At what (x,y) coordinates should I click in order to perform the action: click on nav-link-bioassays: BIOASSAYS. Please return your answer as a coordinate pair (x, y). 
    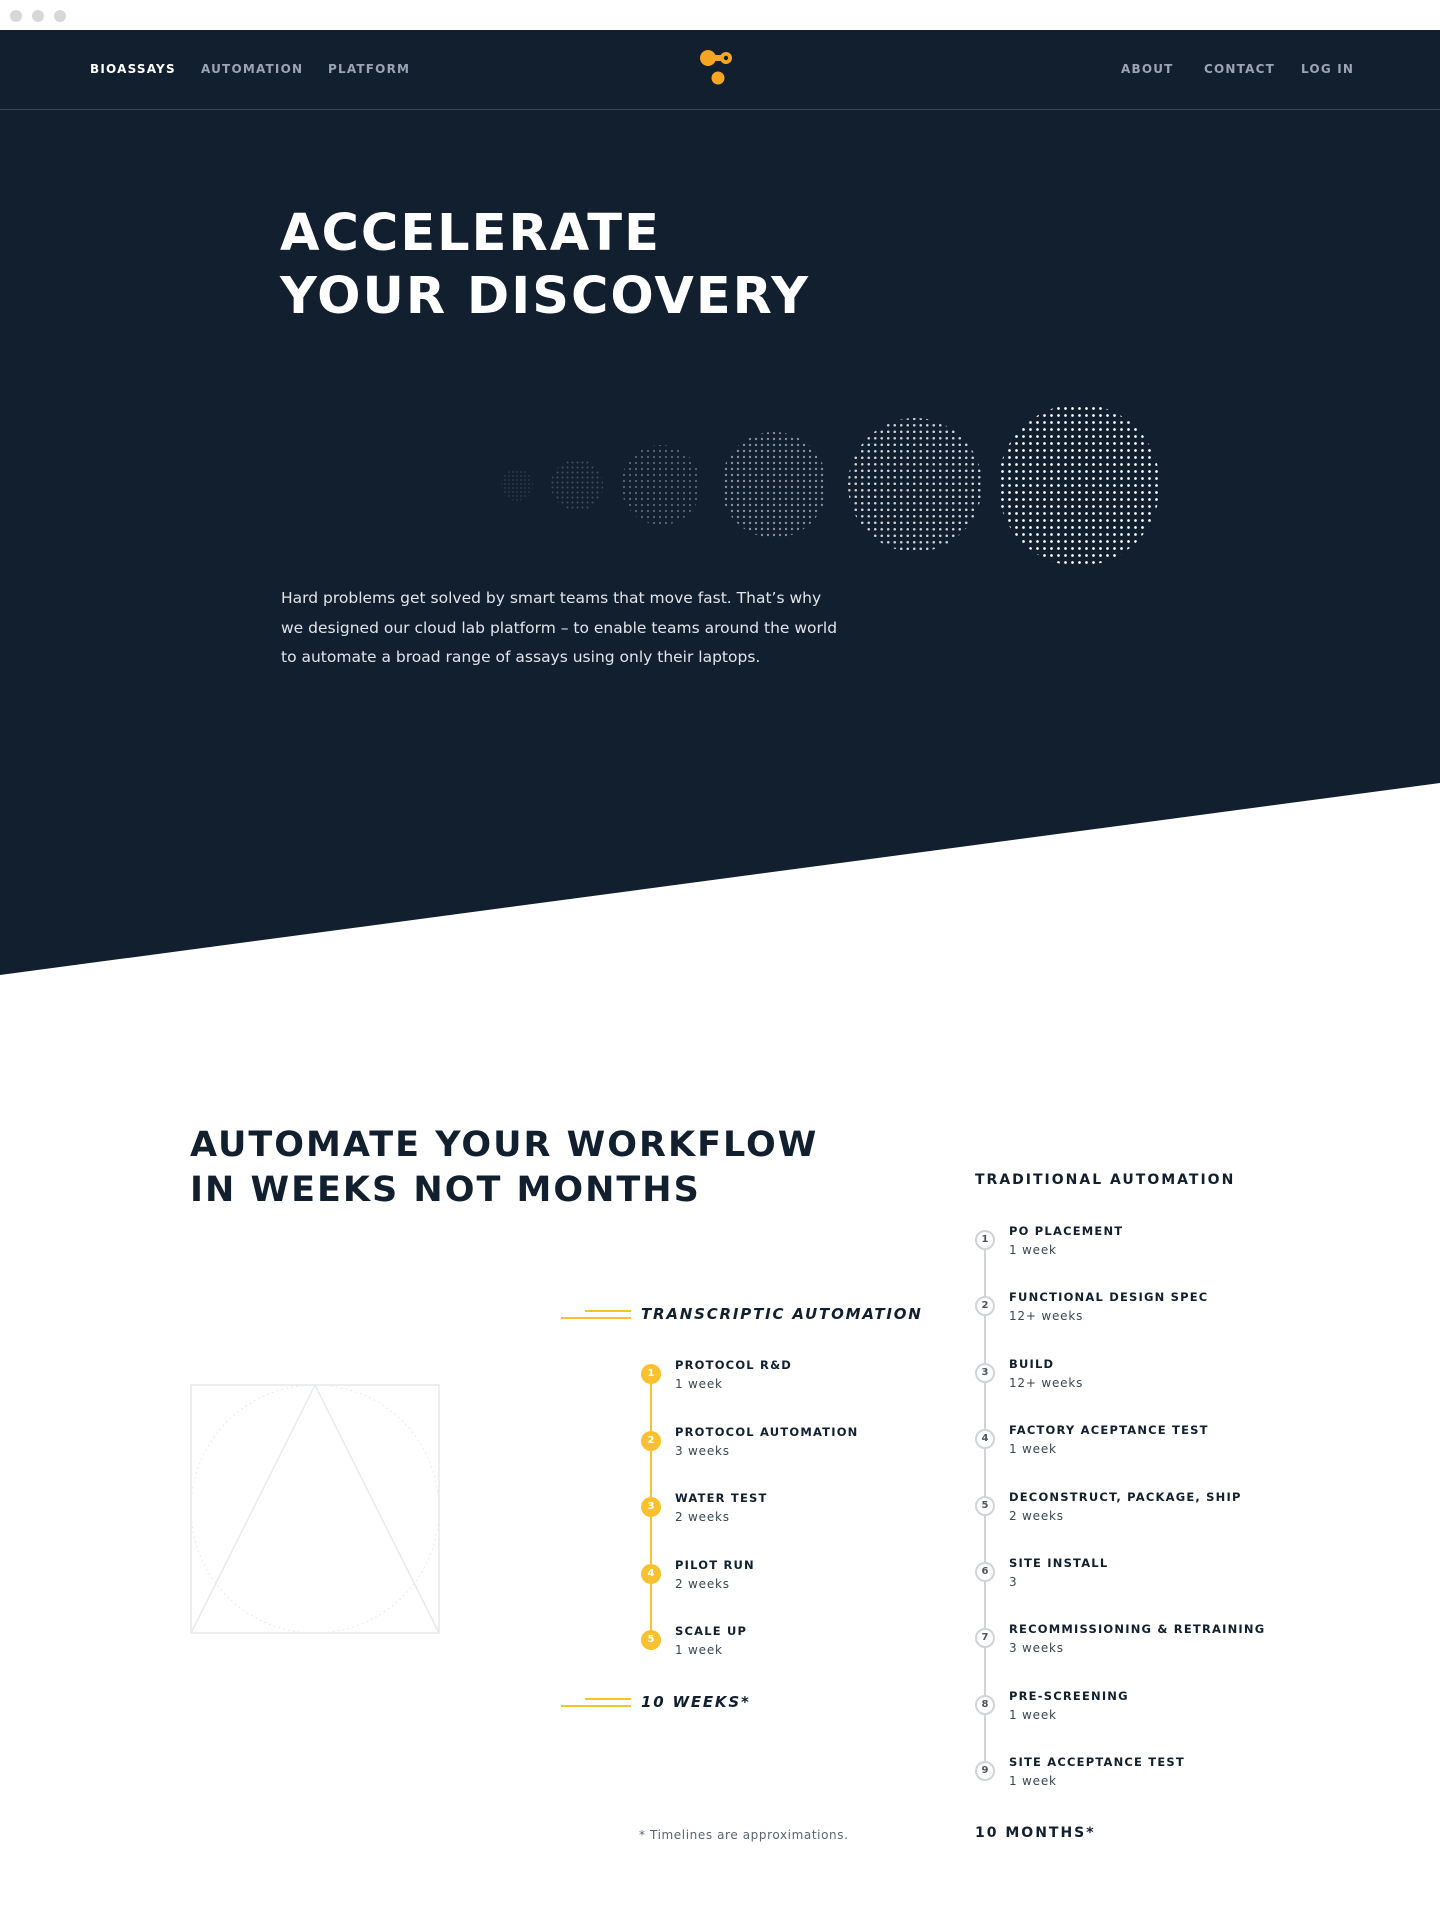
    Looking at the image, I should click on (133, 69).